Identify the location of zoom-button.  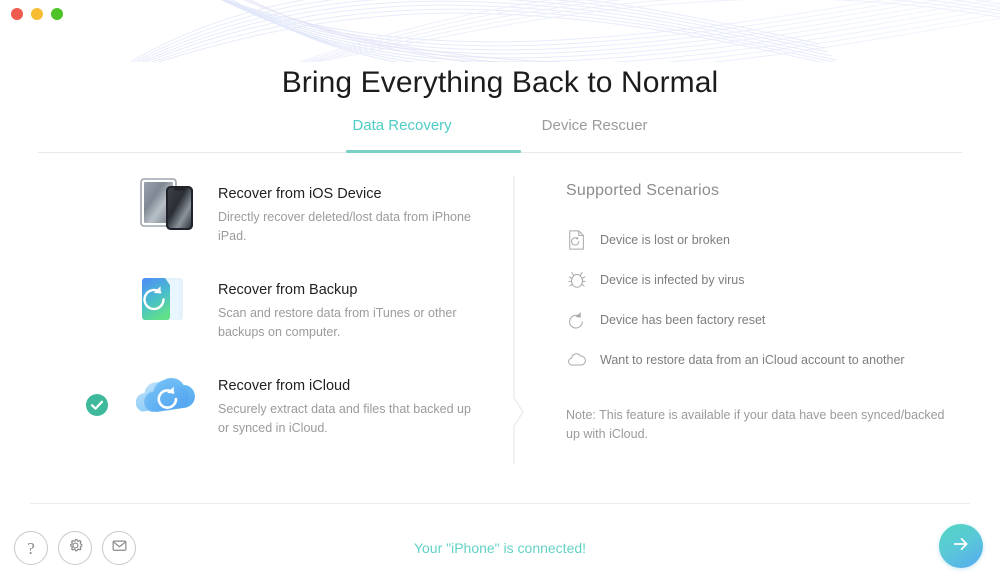
(57, 14).